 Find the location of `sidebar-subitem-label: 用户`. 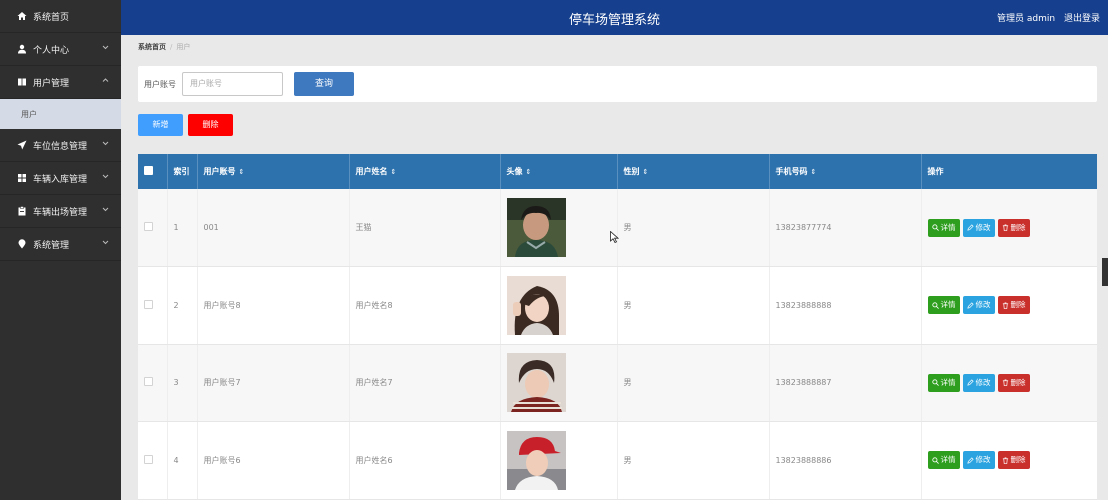

sidebar-subitem-label: 用户 is located at coordinates (29, 114).